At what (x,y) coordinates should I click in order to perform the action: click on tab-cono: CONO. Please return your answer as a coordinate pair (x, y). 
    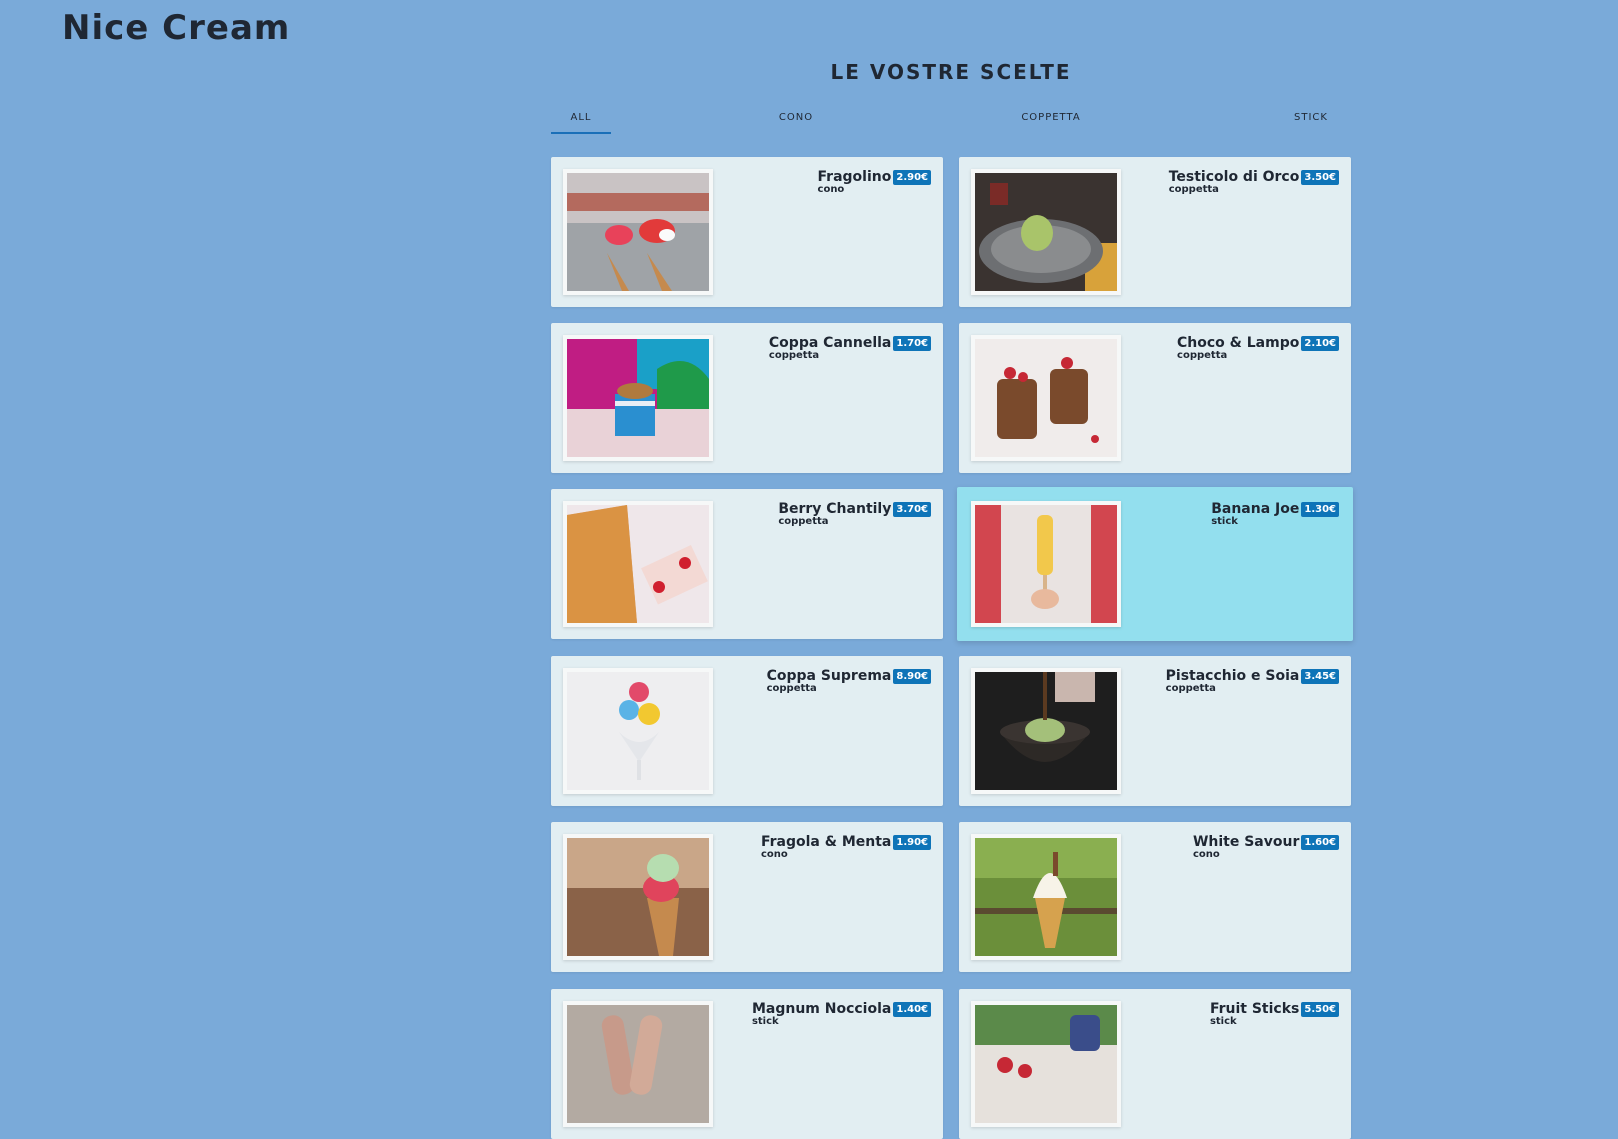
    Looking at the image, I should click on (796, 118).